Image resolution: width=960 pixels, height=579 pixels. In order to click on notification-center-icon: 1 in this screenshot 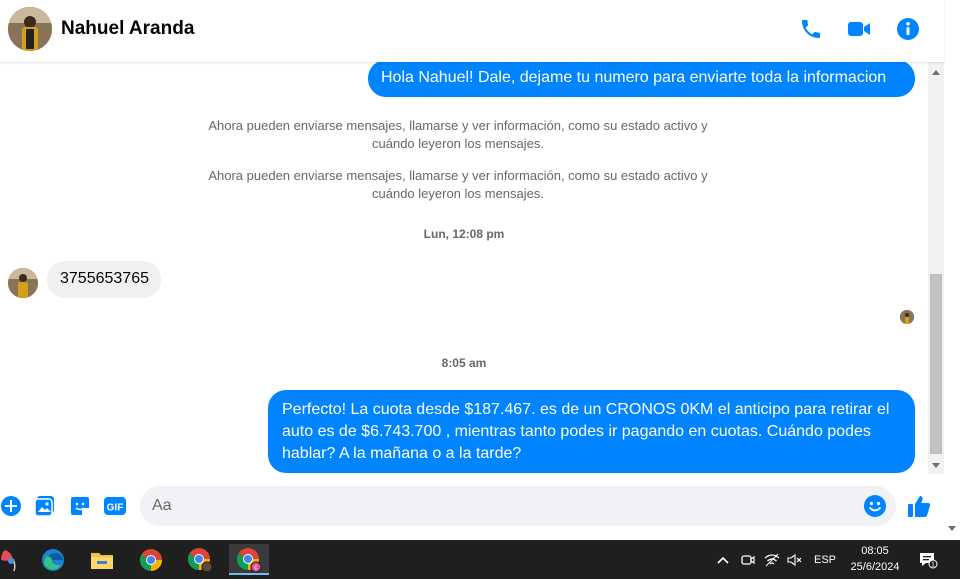, I will do `click(928, 559)`.